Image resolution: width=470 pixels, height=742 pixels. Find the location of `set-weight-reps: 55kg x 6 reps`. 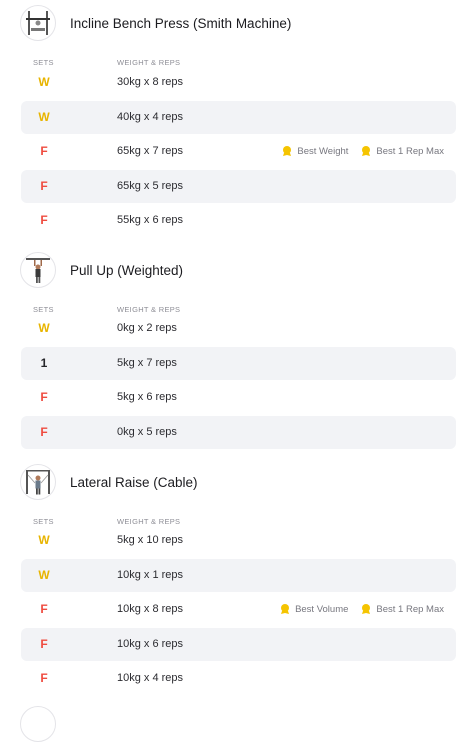

set-weight-reps: 55kg x 6 reps is located at coordinates (150, 220).